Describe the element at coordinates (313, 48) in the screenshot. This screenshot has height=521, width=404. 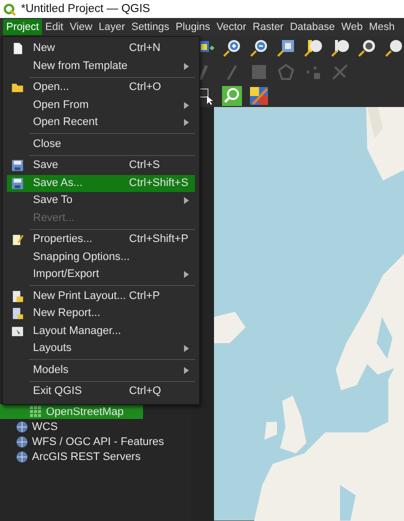
I see `zoom-selection-icon` at that location.